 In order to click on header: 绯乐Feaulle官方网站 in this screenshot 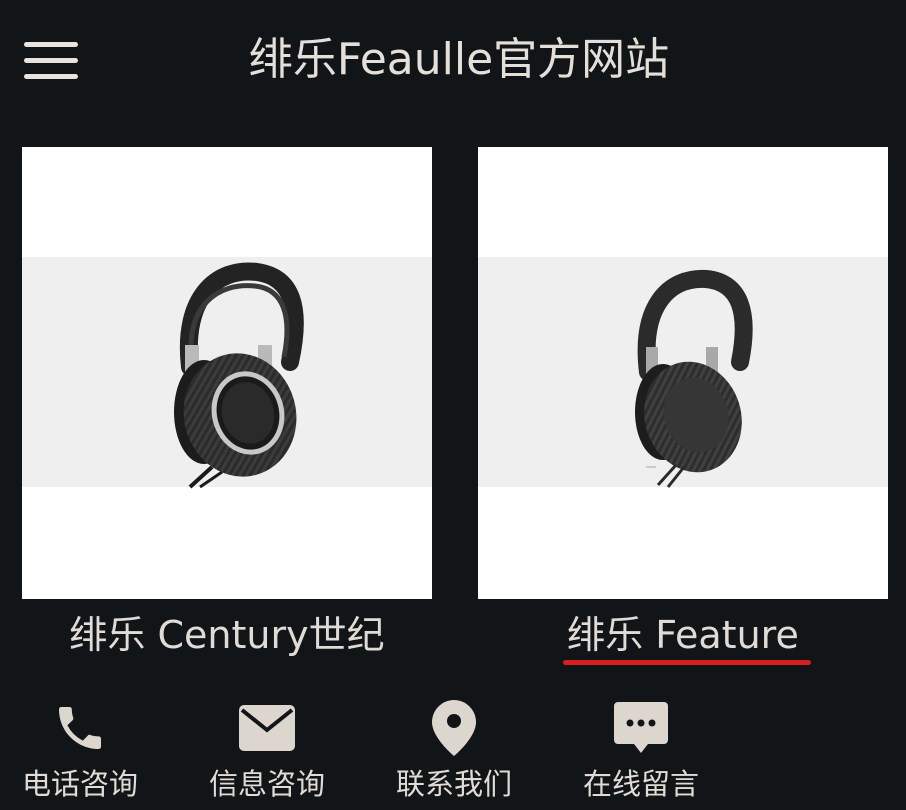, I will do `click(453, 60)`.